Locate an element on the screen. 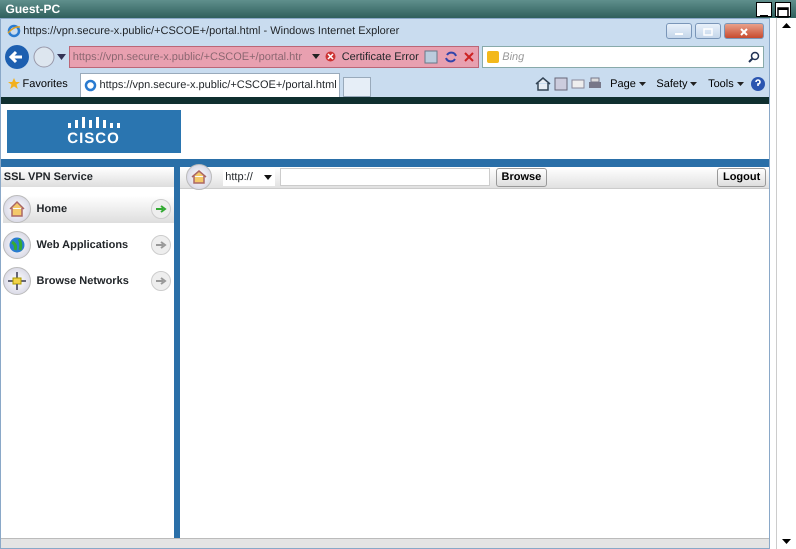  network-icon is located at coordinates (17, 281).